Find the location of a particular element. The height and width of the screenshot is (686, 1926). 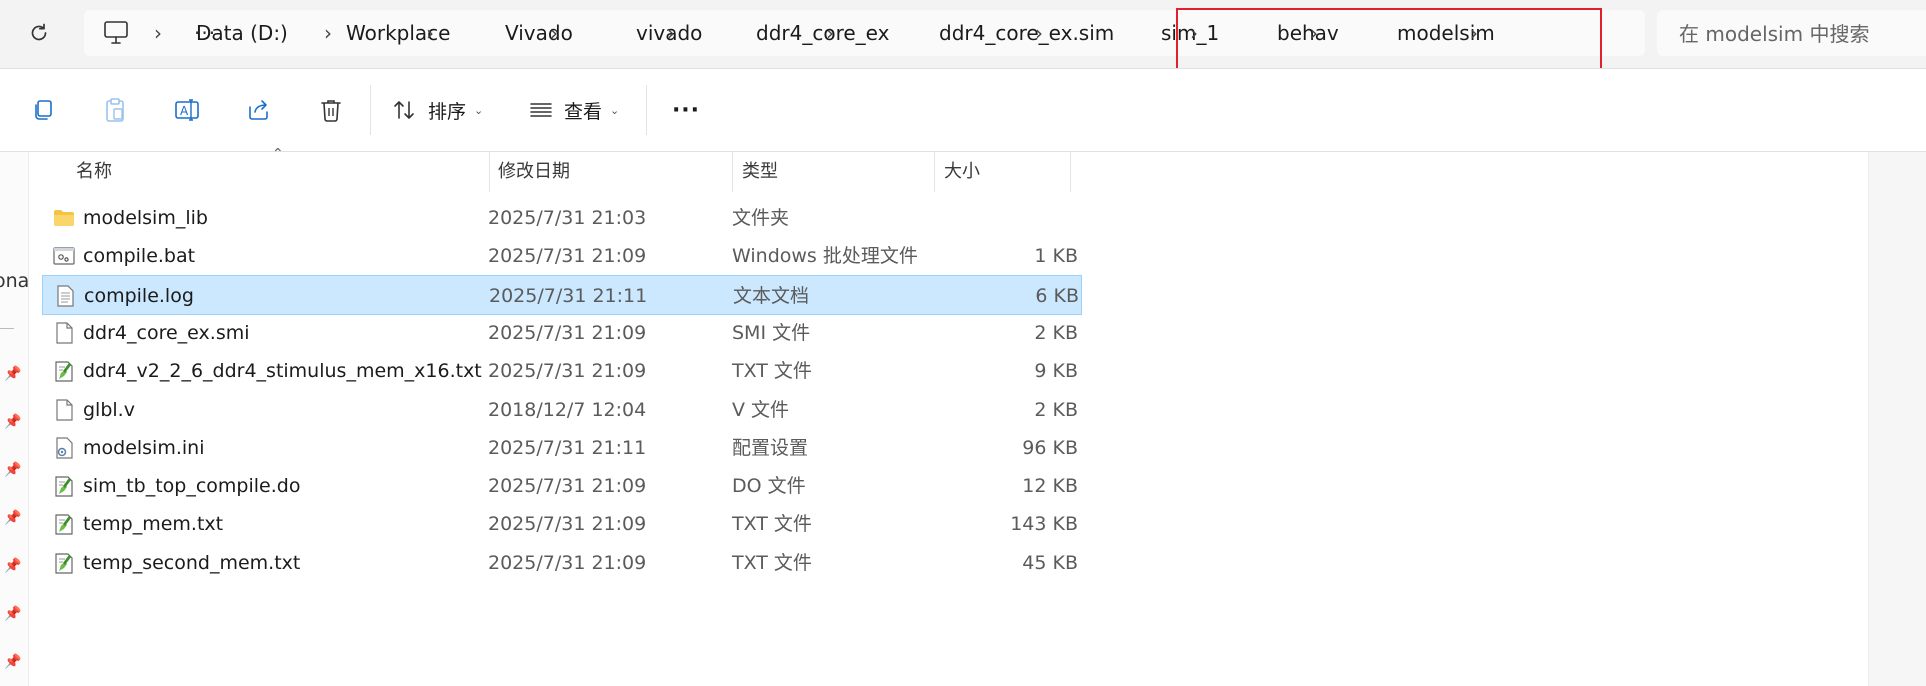

breadcrumb-item: ddr4_core_ex is located at coordinates (822, 33).